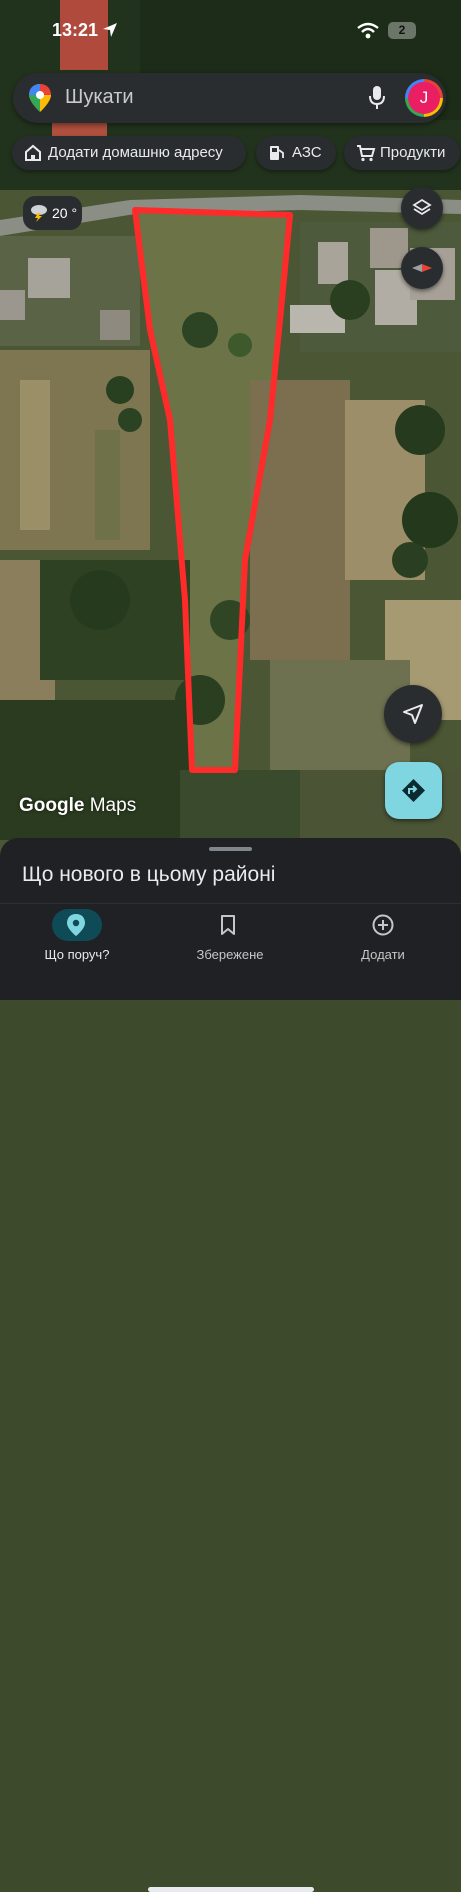 This screenshot has width=461, height=1892. I want to click on avatar-letter: J, so click(424, 98).